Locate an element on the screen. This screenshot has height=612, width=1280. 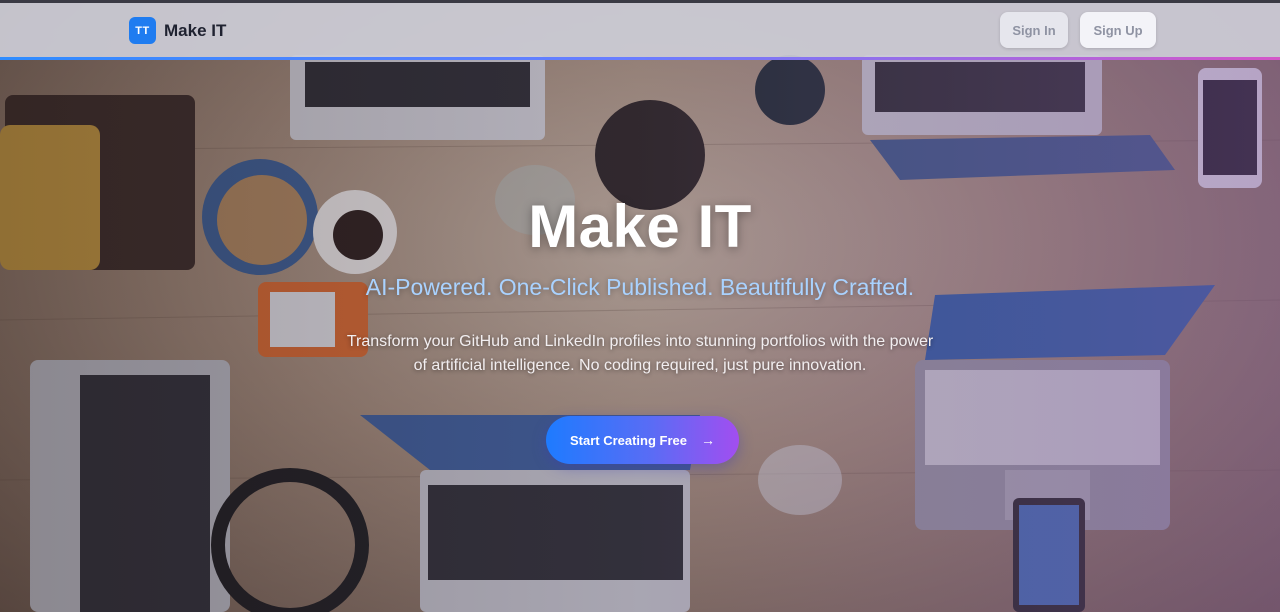
arrow-right-icon: → is located at coordinates (708, 440).